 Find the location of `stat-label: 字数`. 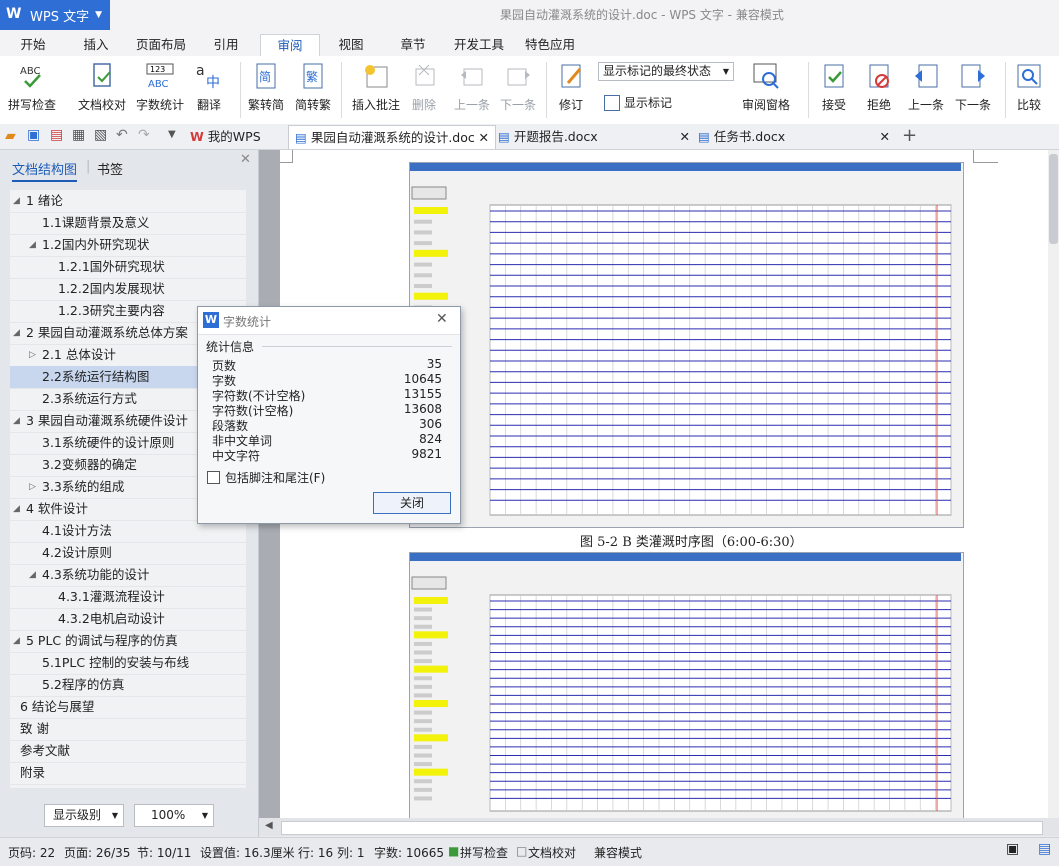

stat-label: 字数 is located at coordinates (224, 381).